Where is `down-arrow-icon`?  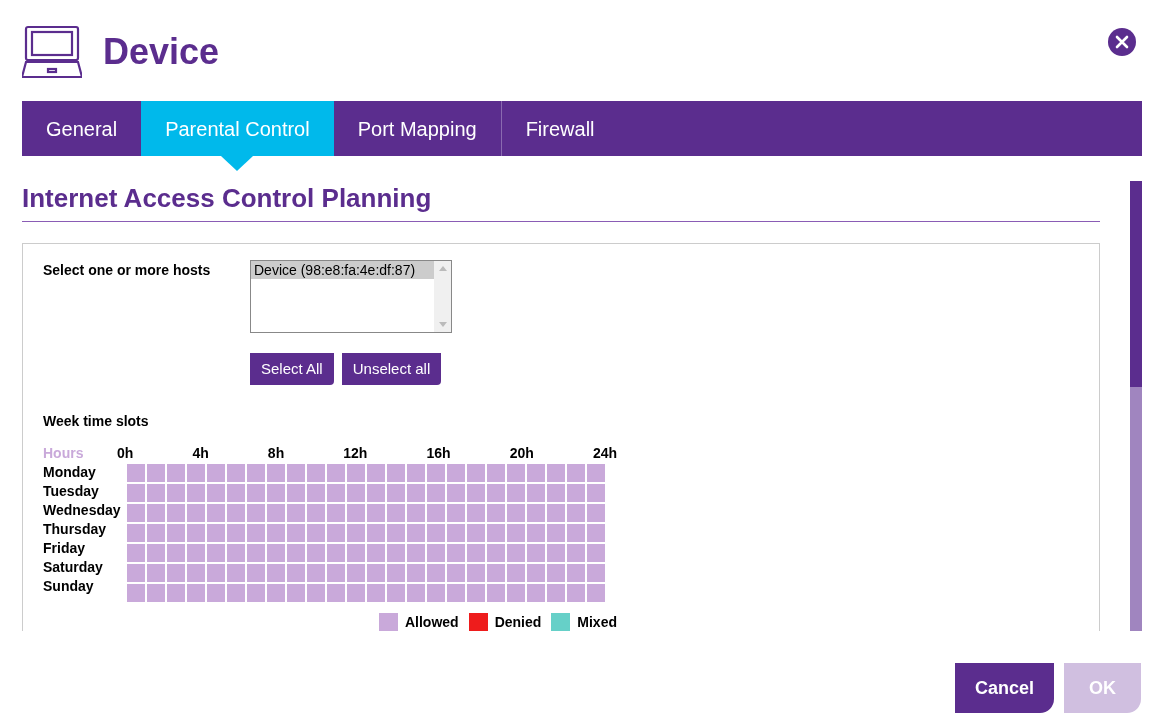 down-arrow-icon is located at coordinates (442, 324).